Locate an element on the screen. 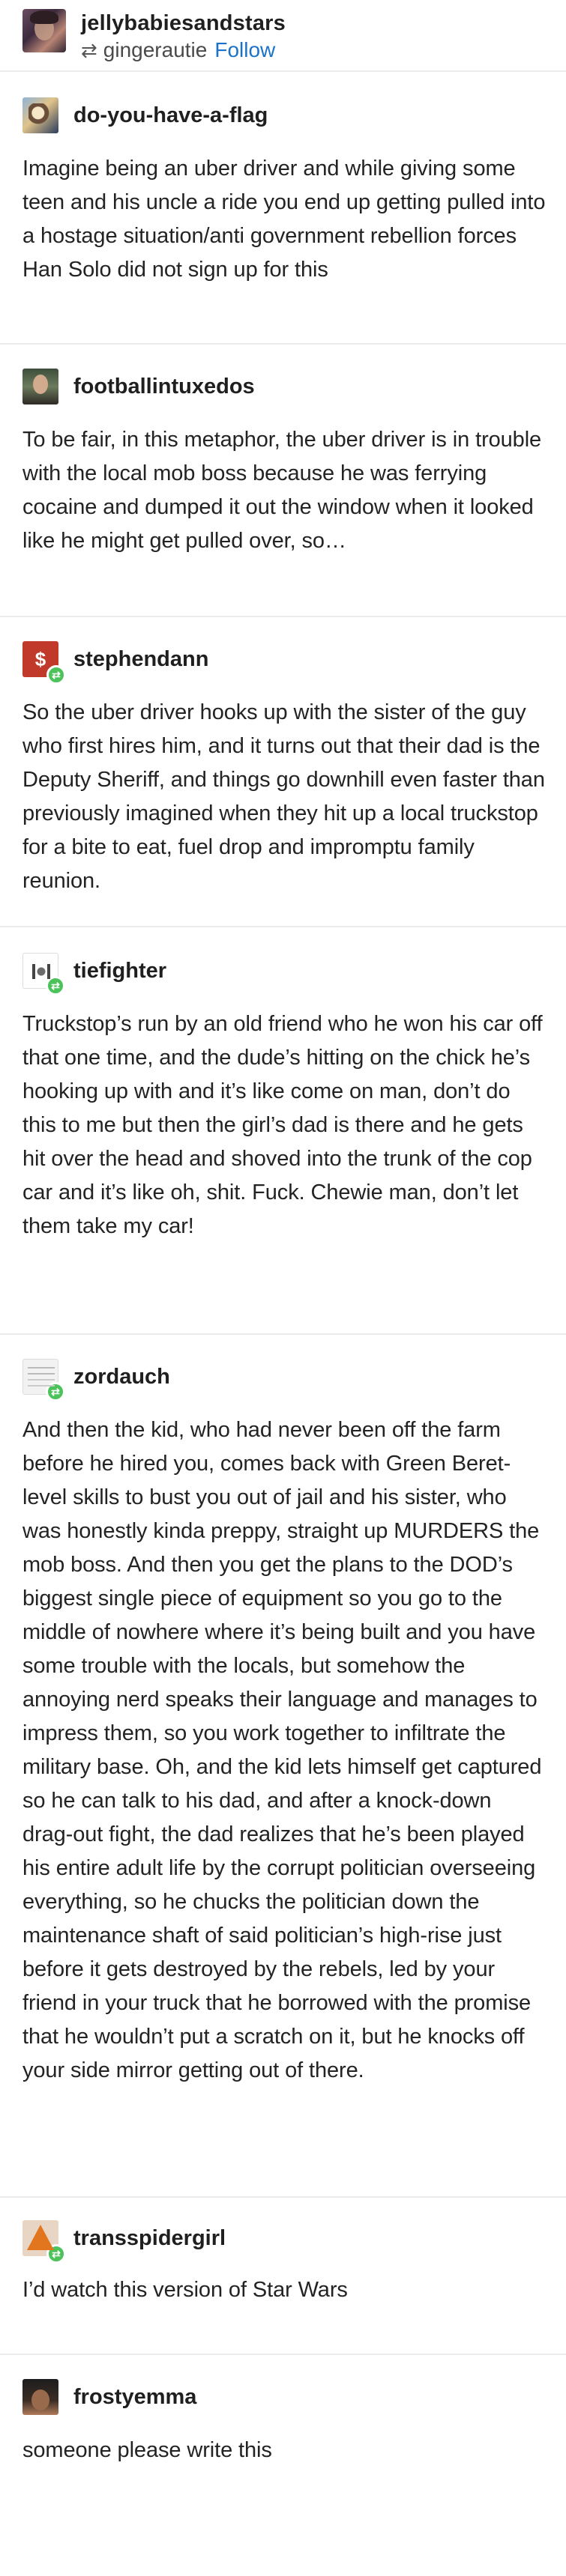 This screenshot has height=2576, width=566. entry-paragraph: Han Solo did not sign up for this is located at coordinates (175, 270).